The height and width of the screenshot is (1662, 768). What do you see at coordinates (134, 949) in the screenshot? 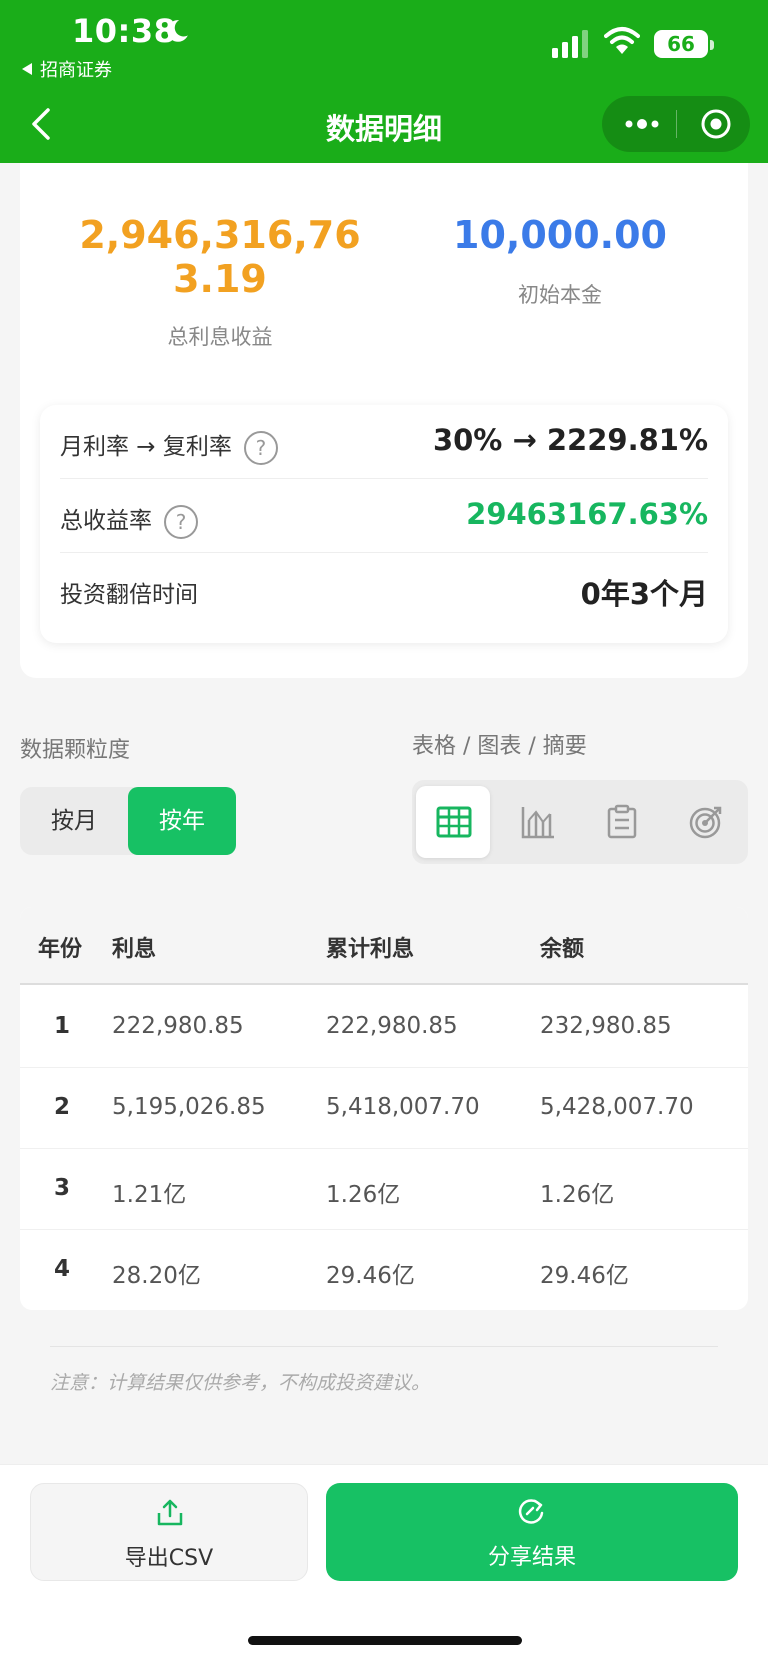
I see `header-interest: 利息` at bounding box center [134, 949].